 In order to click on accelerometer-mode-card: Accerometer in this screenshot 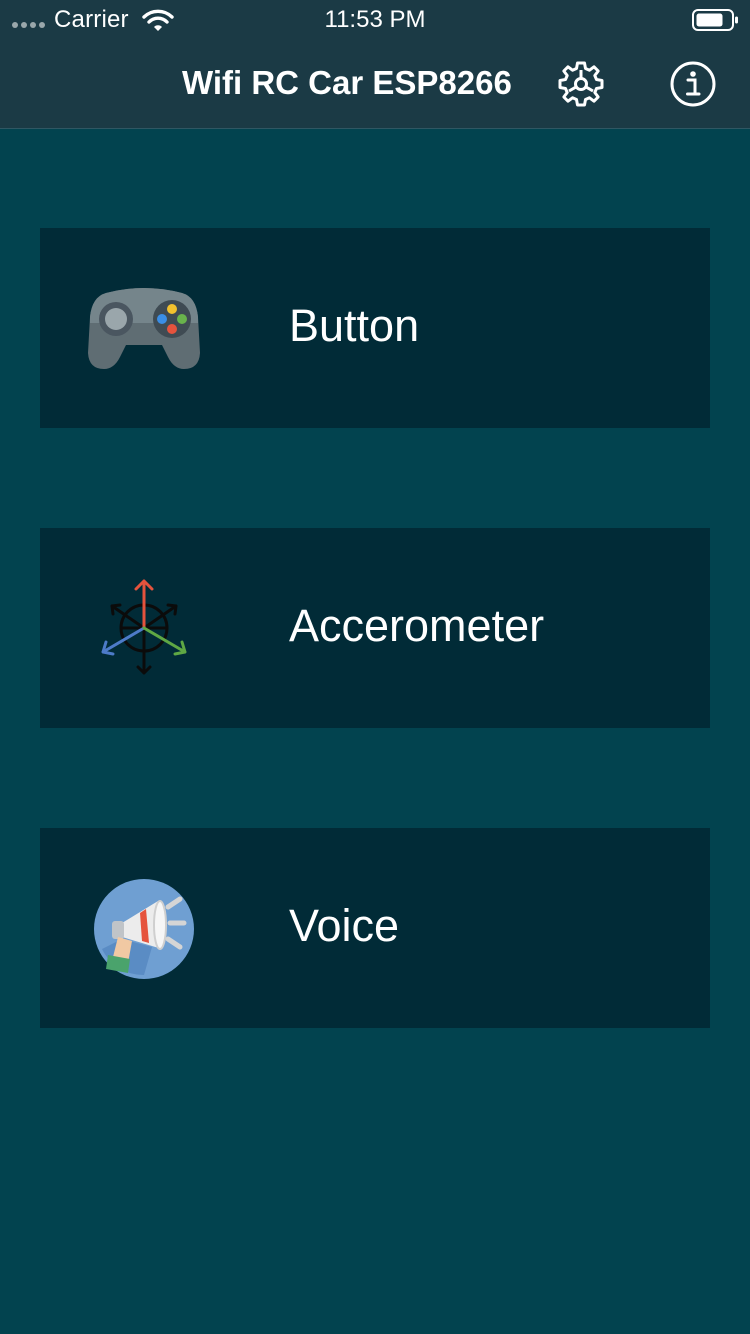, I will do `click(375, 628)`.